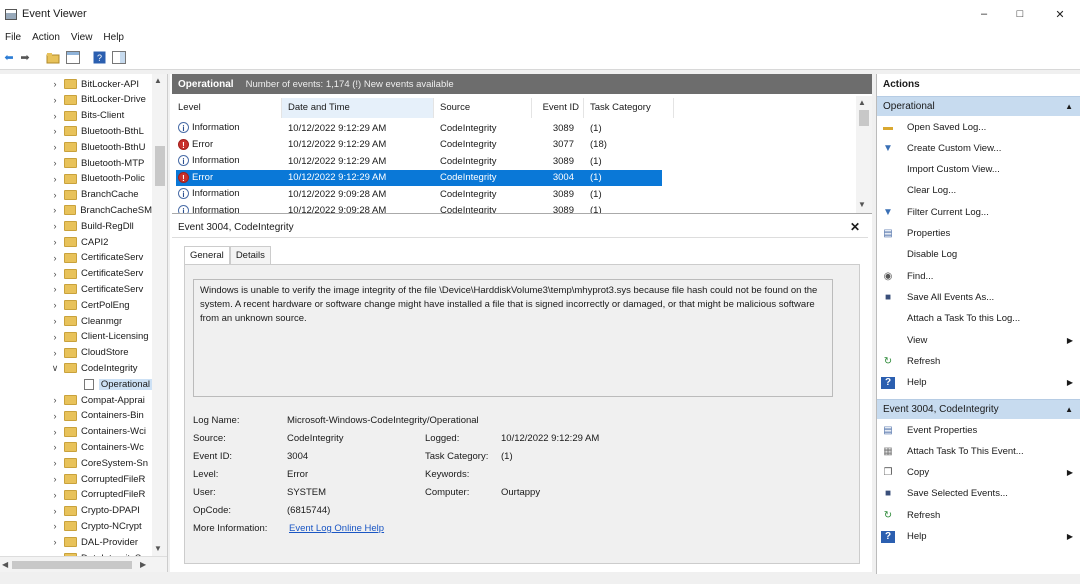 This screenshot has width=1080, height=584. I want to click on tree-item: › Crypto-DPAPI, so click(76, 511).